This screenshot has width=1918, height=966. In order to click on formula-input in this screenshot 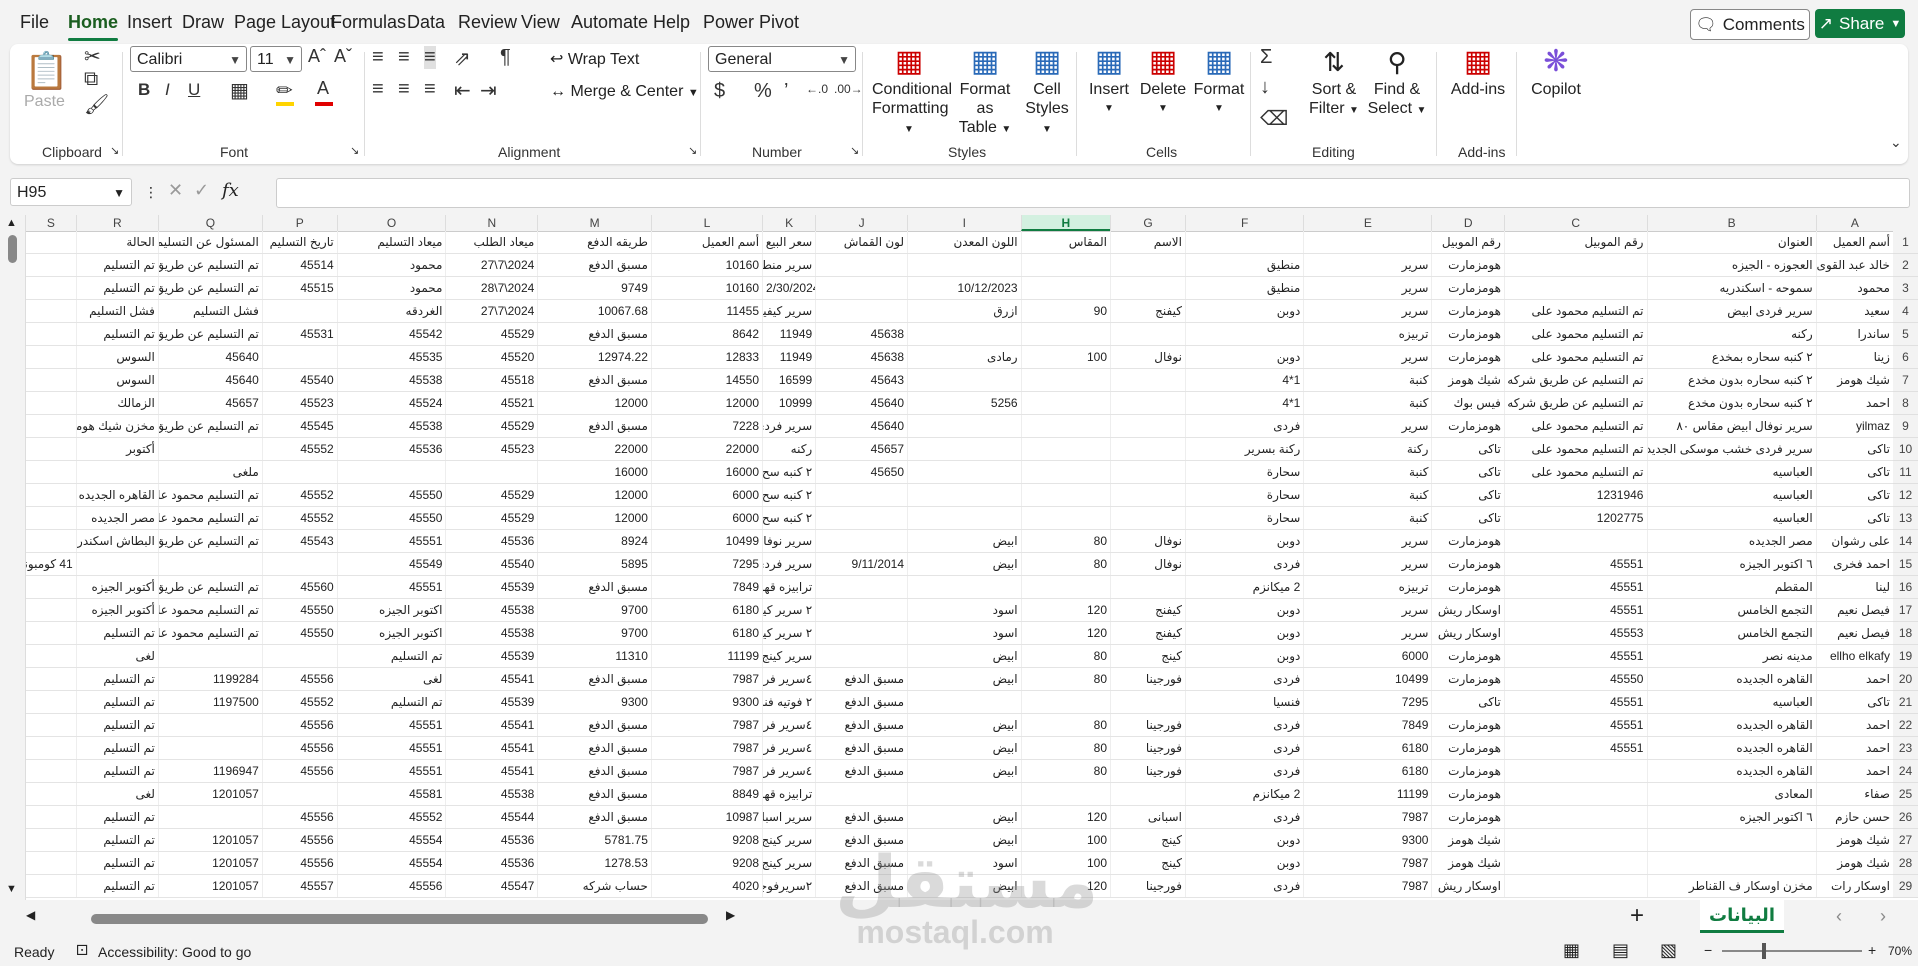, I will do `click(1093, 193)`.